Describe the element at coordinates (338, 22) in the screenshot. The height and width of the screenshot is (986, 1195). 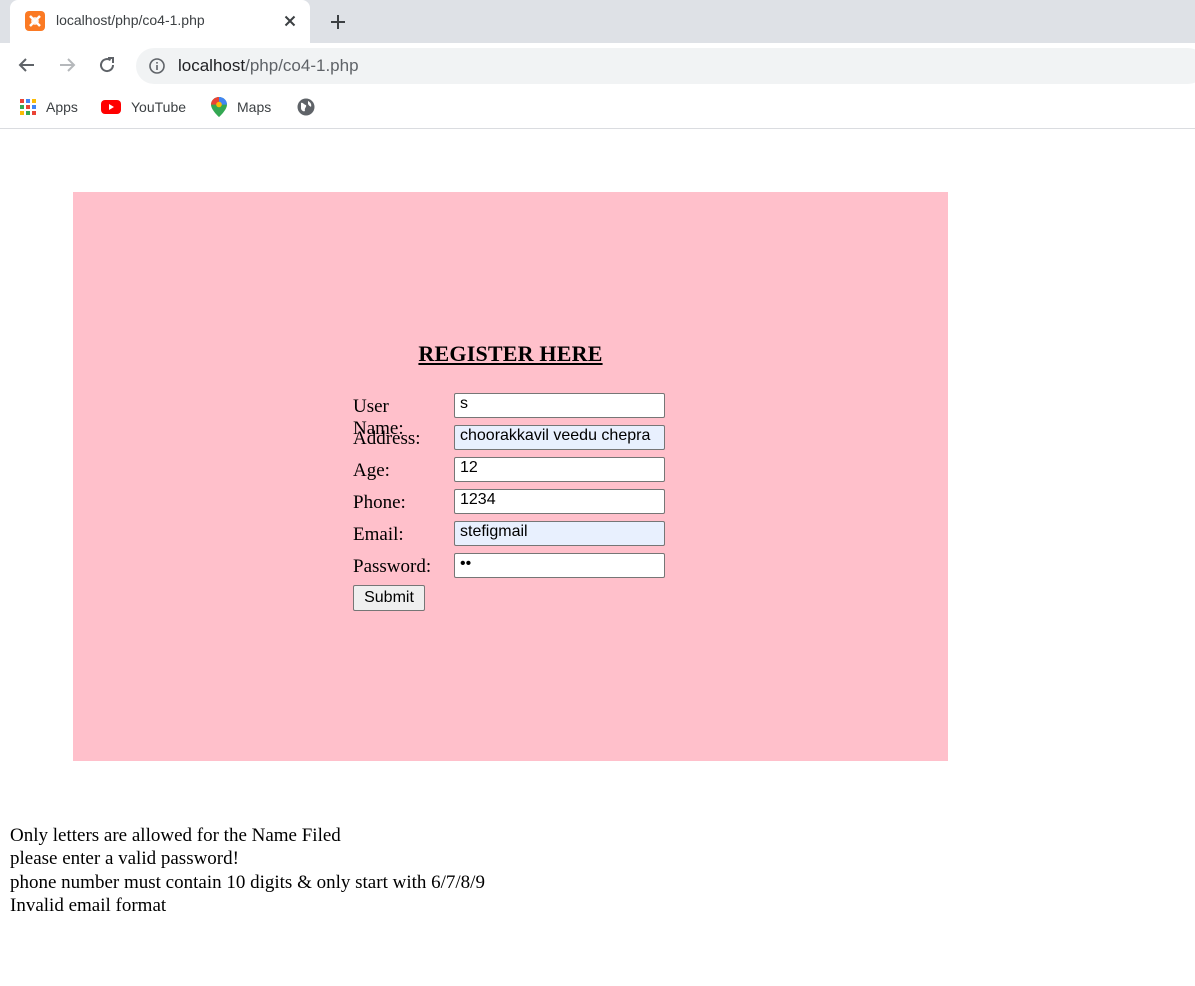
I see `new-tab-plus-icon` at that location.